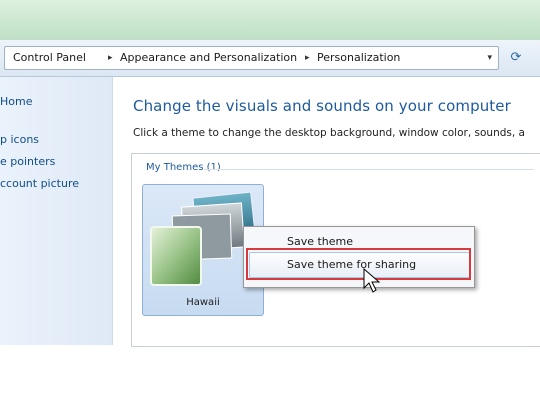  I want to click on group-label-my-themes: My Themes (1), so click(183, 167).